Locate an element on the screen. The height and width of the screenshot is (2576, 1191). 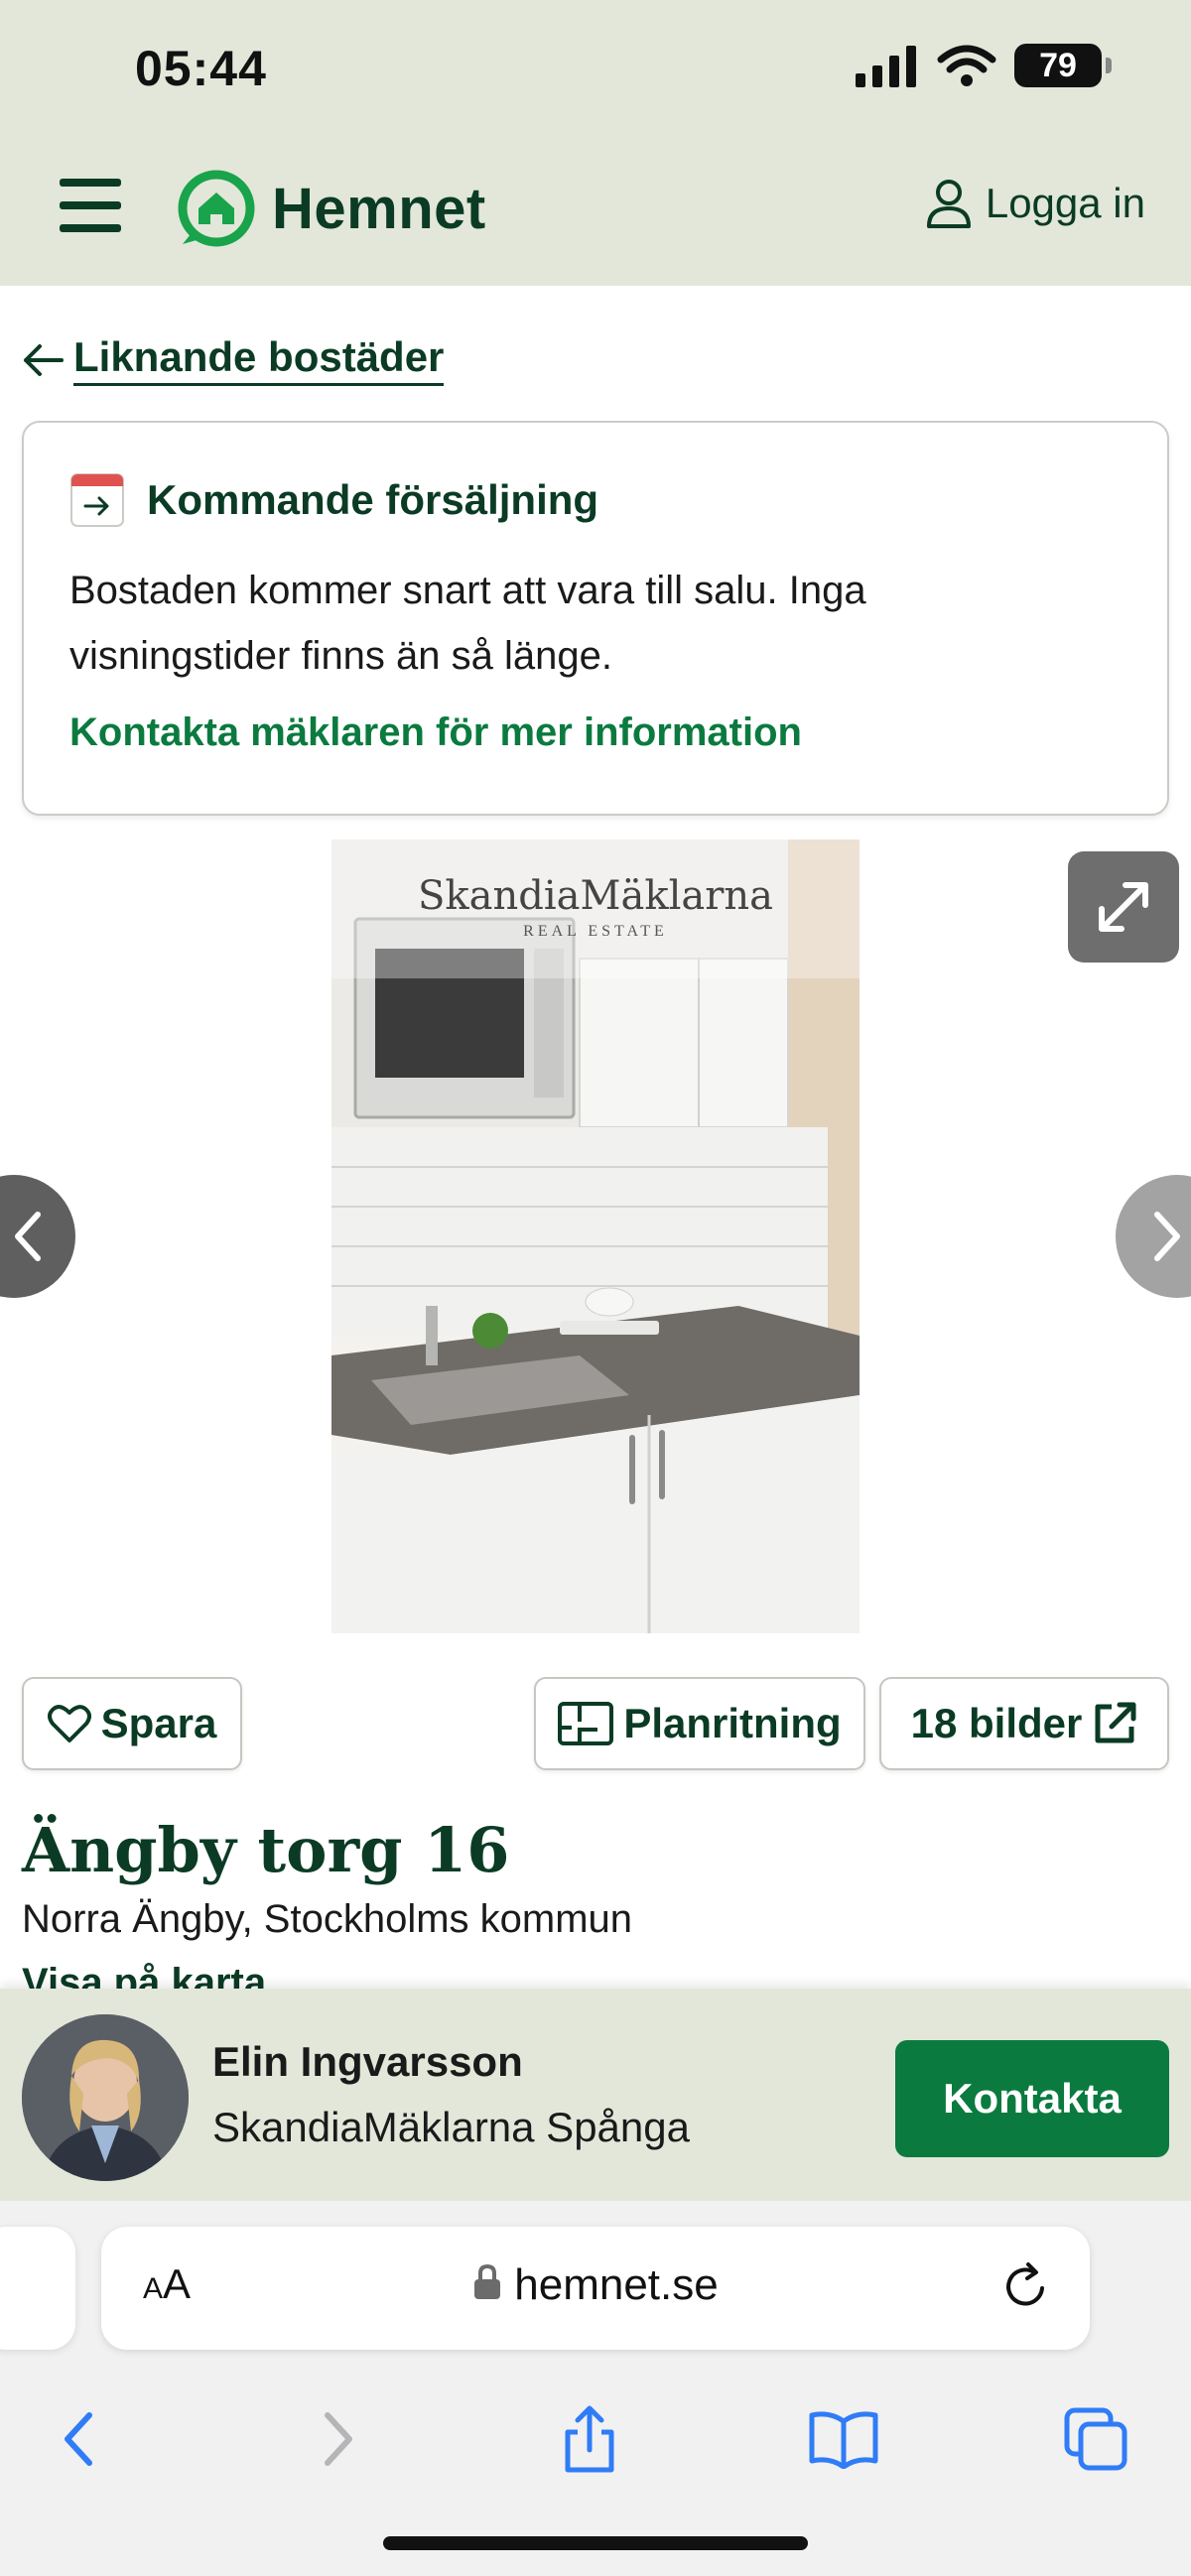
save-label: Spara is located at coordinates (158, 1723).